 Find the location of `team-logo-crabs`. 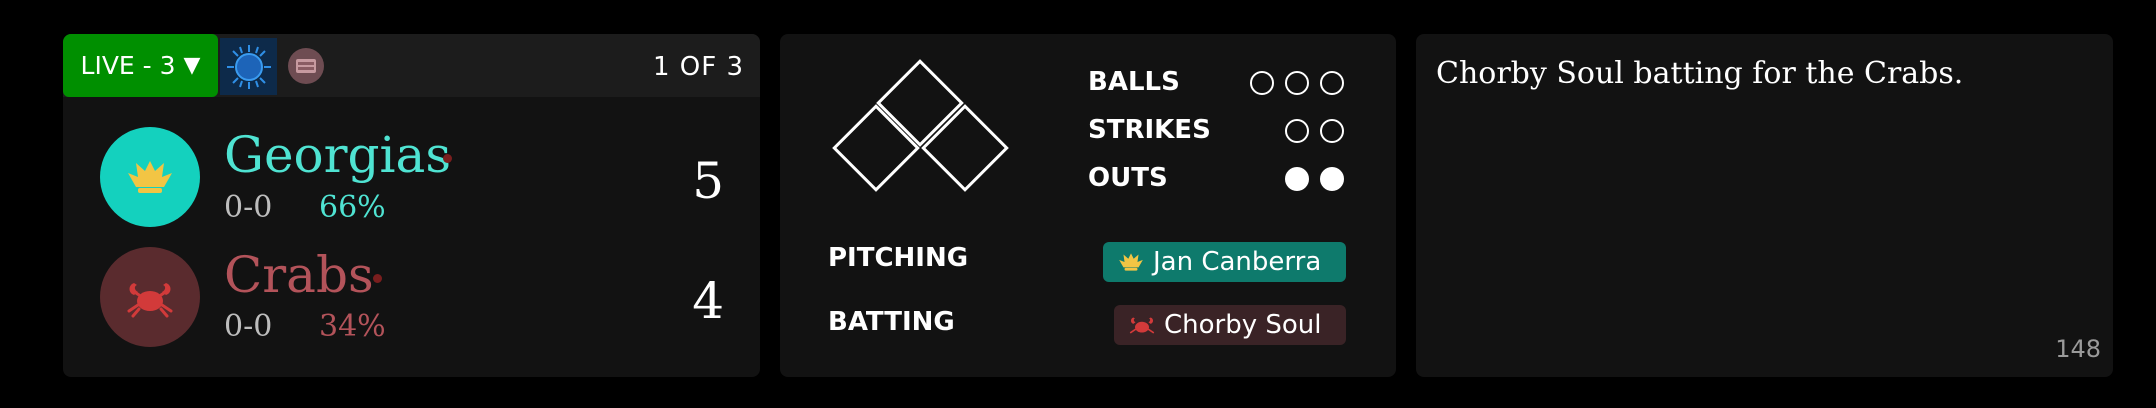

team-logo-crabs is located at coordinates (150, 297).